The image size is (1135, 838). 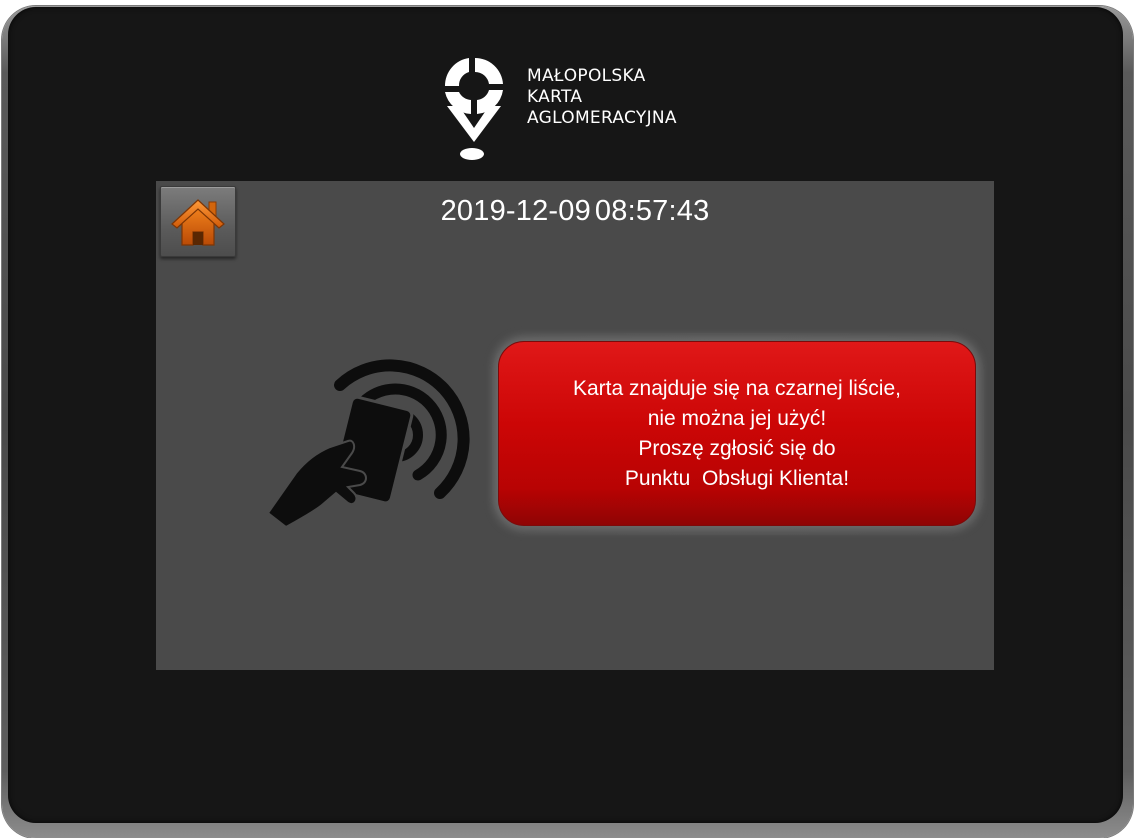 I want to click on alert-line-1: Karta znajduje się na czarnej liście,, so click(x=737, y=389).